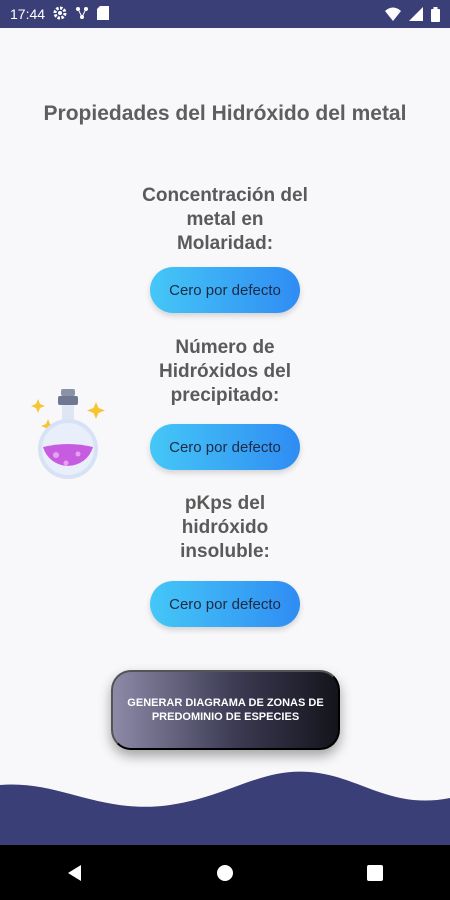 Image resolution: width=450 pixels, height=900 pixels. Describe the element at coordinates (82, 14) in the screenshot. I see `network-icon` at that location.